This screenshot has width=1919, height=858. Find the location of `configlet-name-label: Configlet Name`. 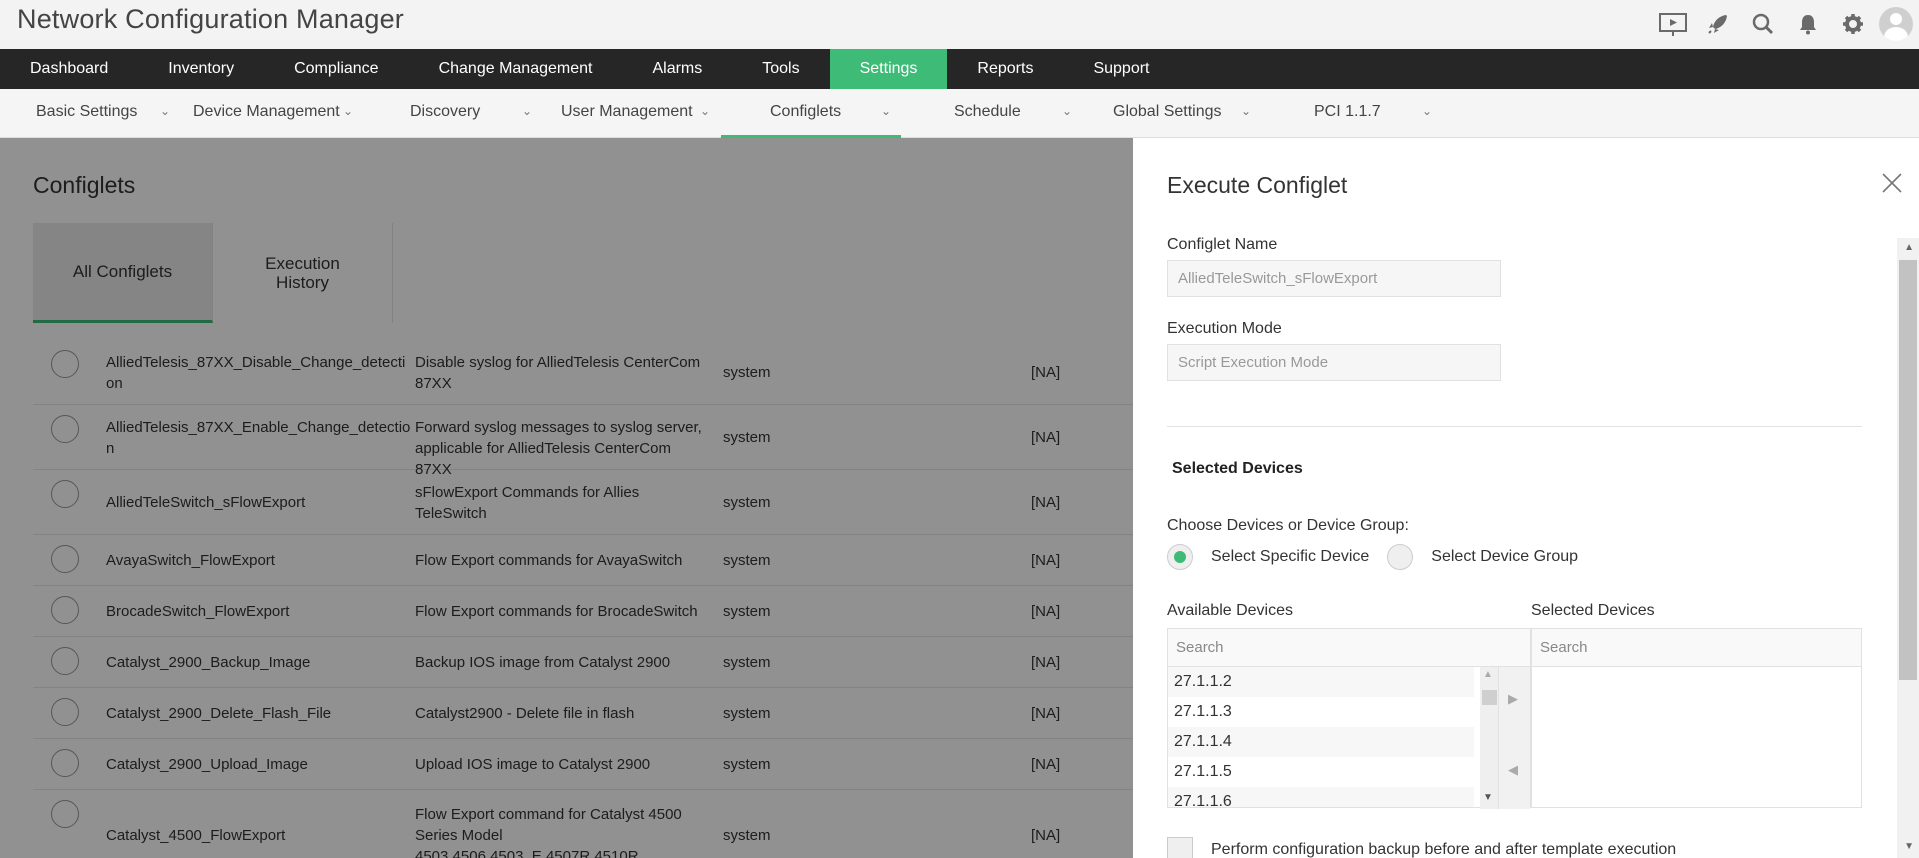

configlet-name-label: Configlet Name is located at coordinates (1222, 244).